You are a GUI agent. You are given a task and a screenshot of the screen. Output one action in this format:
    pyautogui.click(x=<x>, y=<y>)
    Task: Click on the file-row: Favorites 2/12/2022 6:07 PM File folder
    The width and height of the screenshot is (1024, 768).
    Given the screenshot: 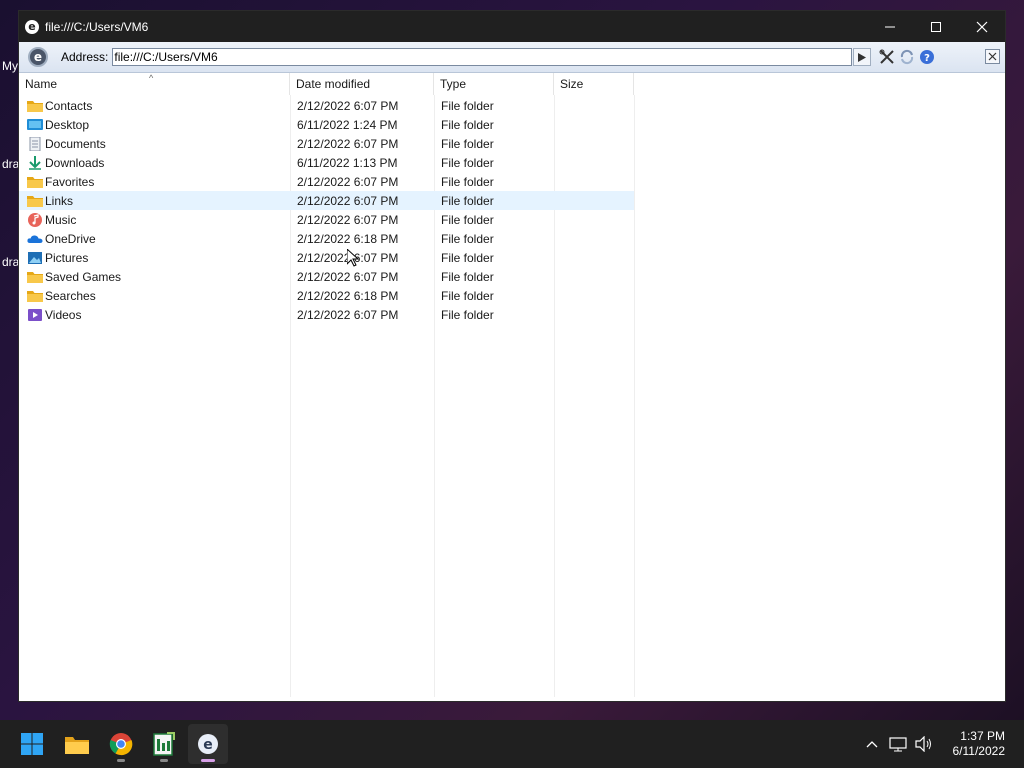 What is the action you would take?
    pyautogui.click(x=326, y=181)
    